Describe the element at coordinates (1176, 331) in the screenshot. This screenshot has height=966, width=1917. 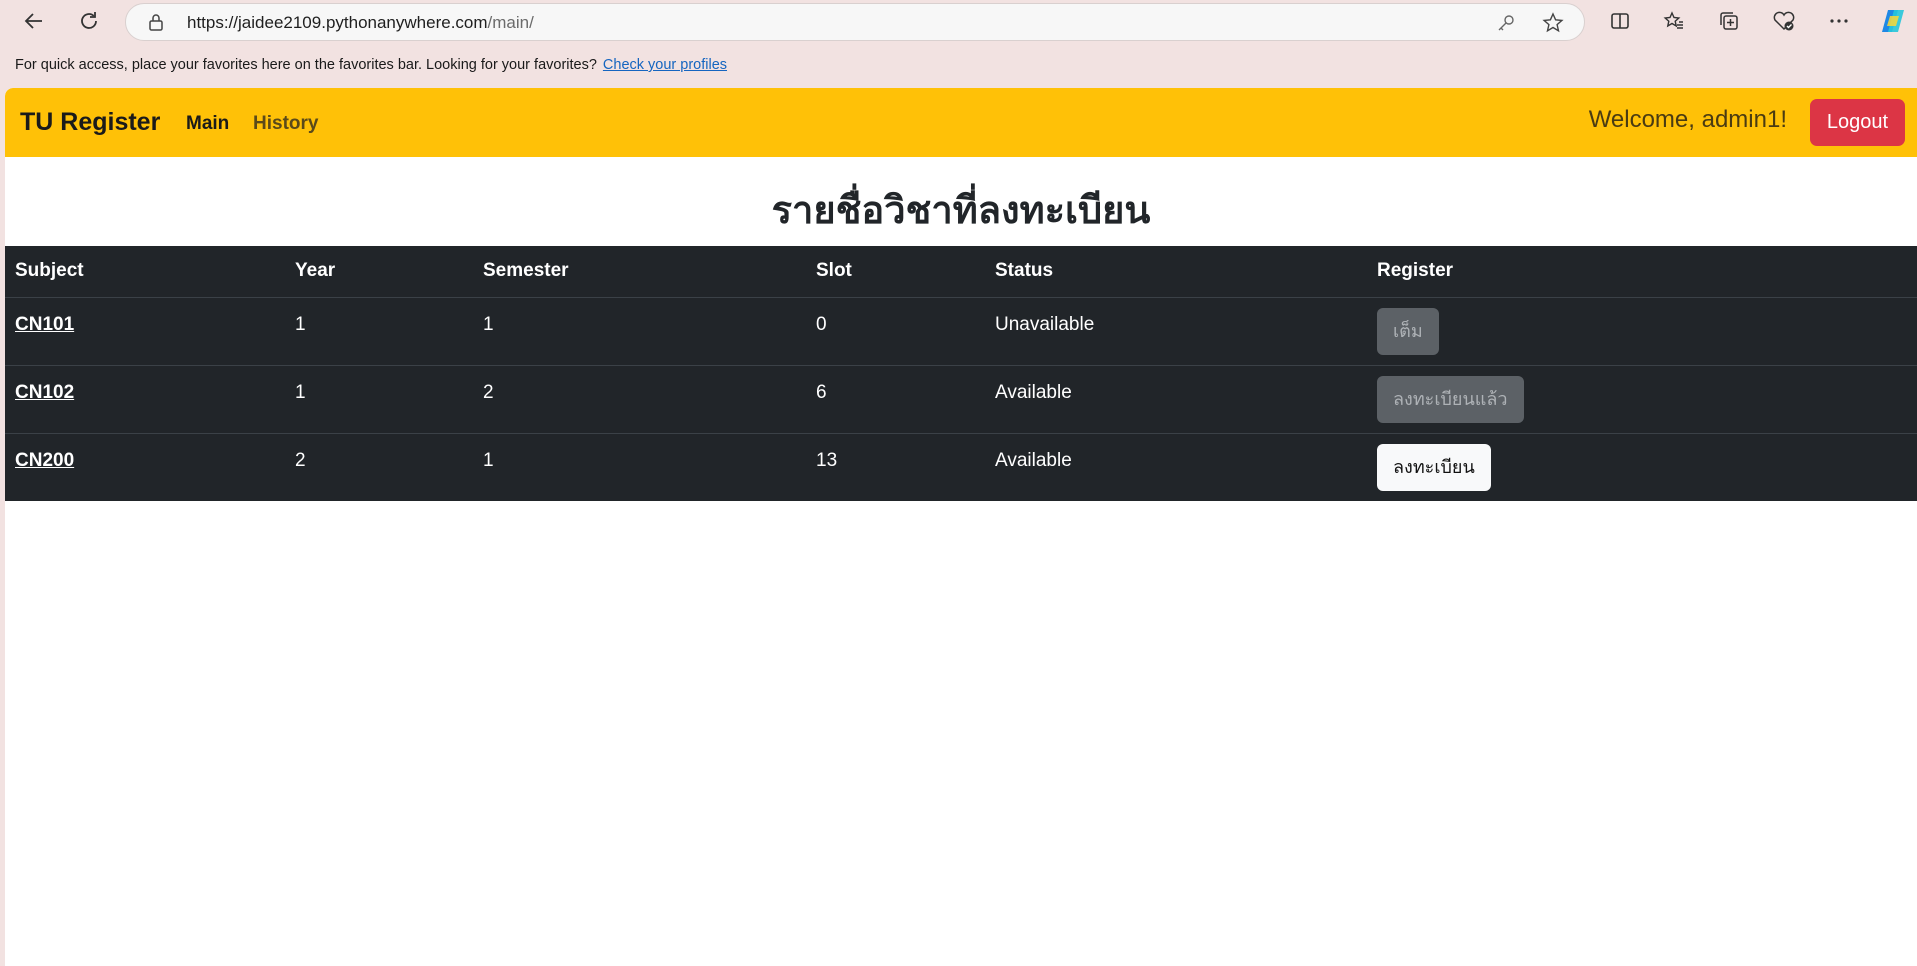
I see `status-cell: Unavailable` at that location.